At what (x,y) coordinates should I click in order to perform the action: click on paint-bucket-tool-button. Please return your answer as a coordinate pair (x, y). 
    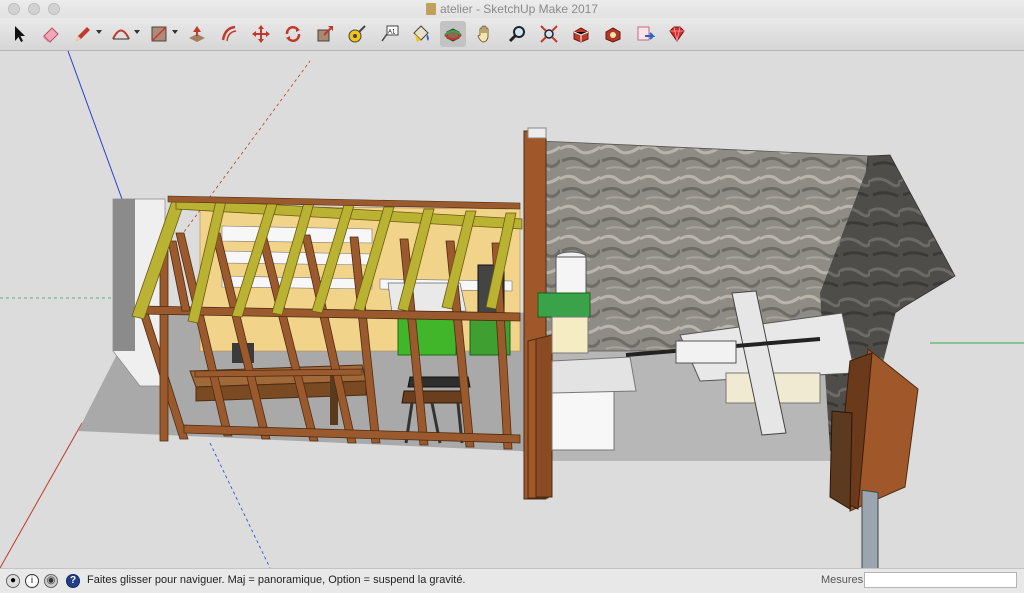
    Looking at the image, I should click on (421, 34).